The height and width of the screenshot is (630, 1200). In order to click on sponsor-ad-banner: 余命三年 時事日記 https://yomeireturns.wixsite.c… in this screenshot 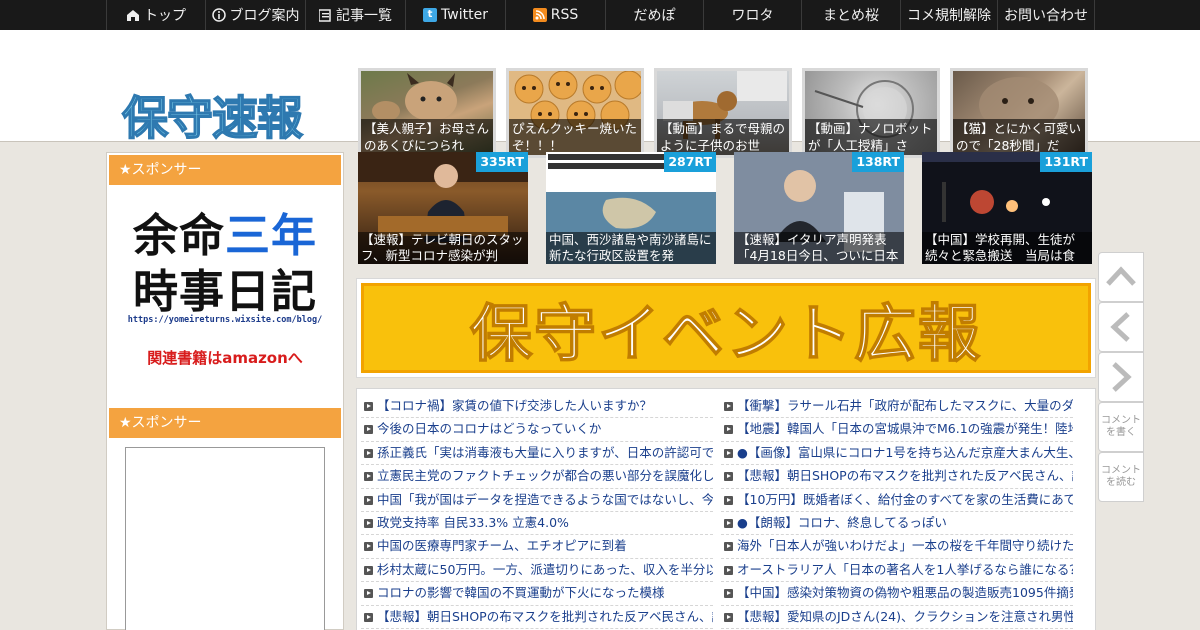, I will do `click(225, 285)`.